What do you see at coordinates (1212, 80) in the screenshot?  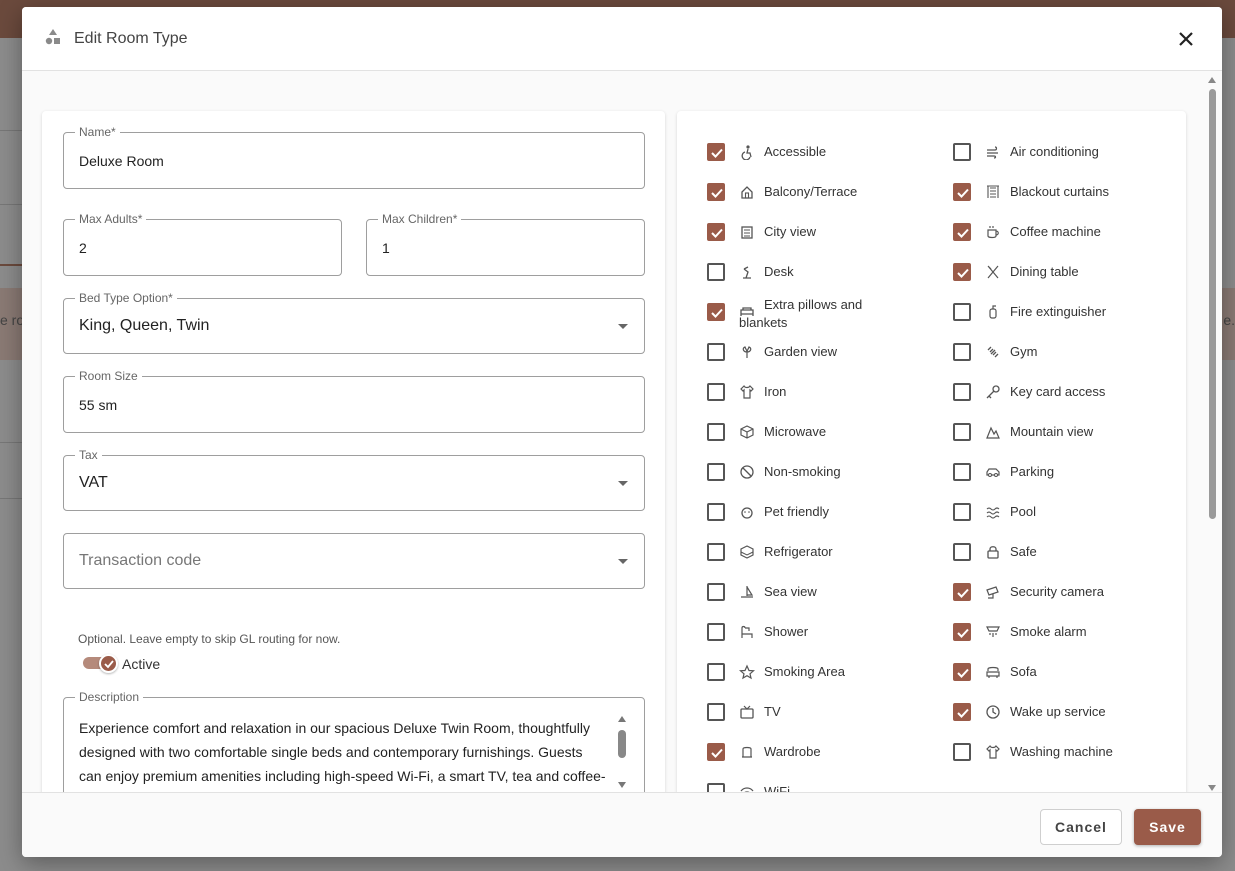 I see `scroll-up-arrow` at bounding box center [1212, 80].